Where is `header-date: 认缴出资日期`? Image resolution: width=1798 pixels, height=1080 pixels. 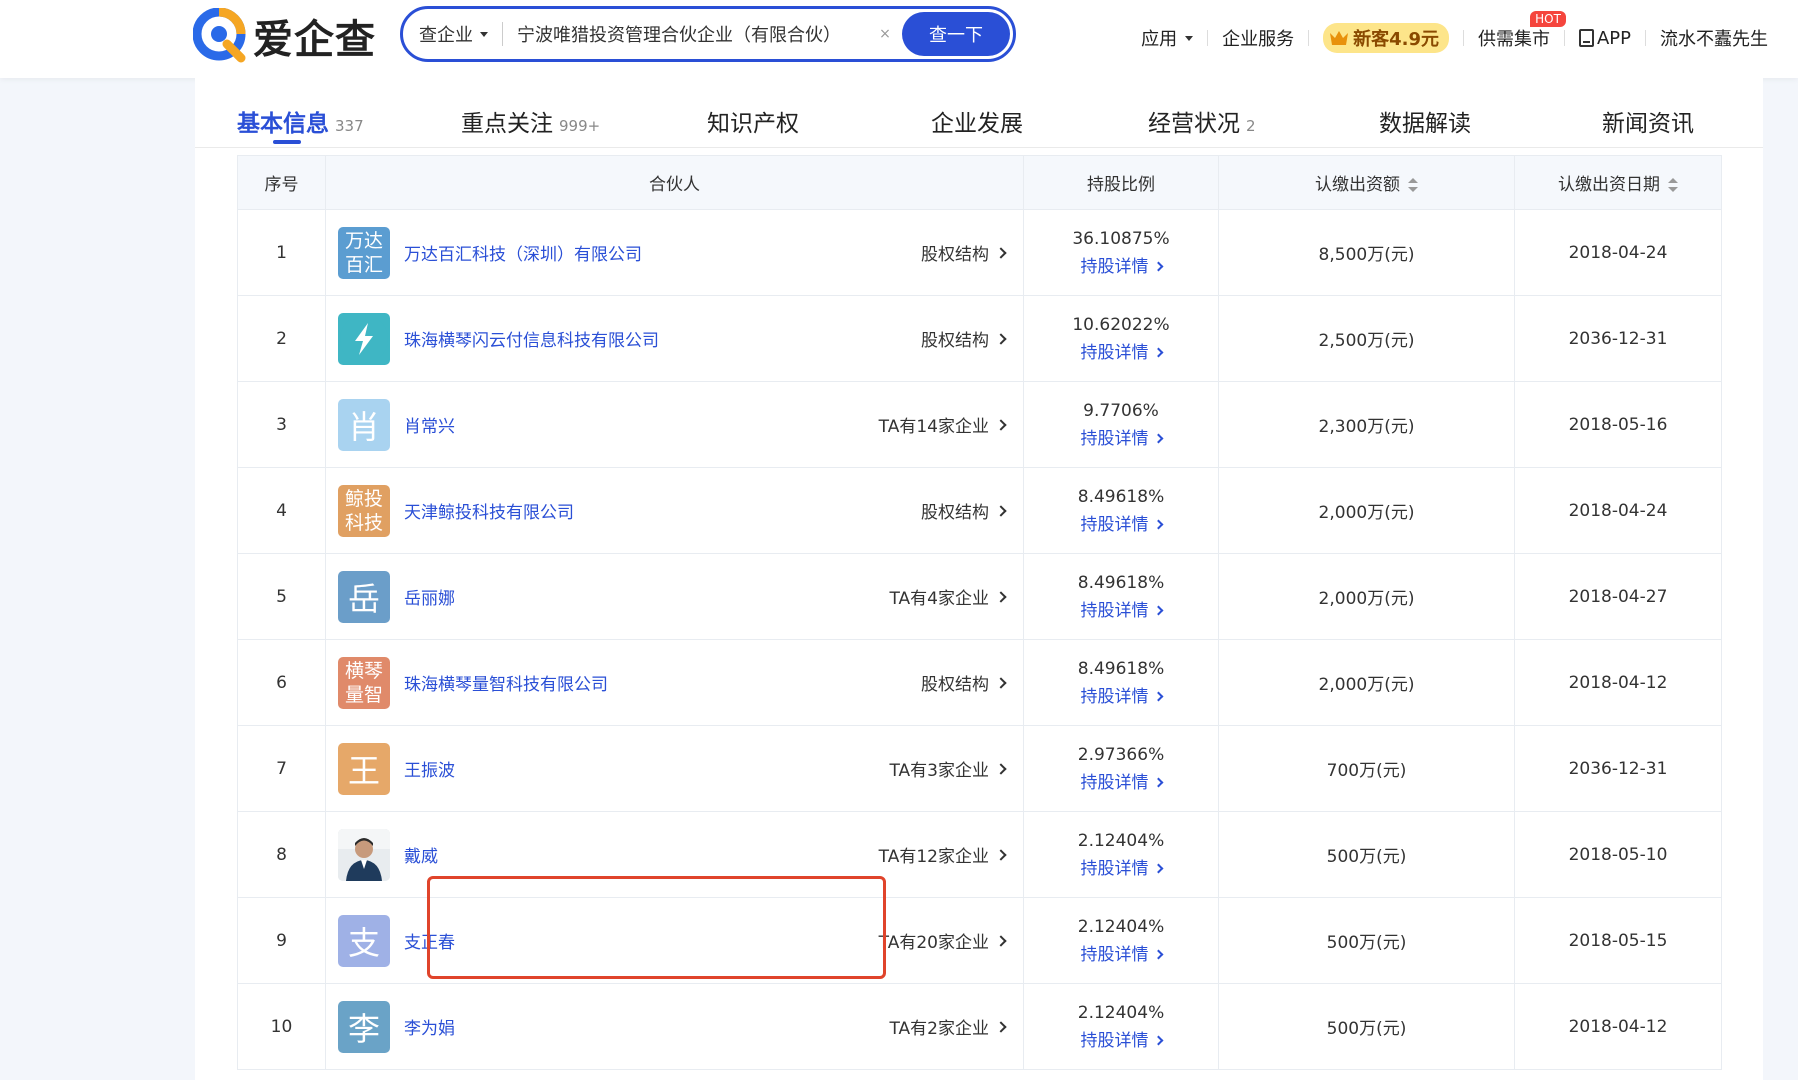 header-date: 认缴出资日期 is located at coordinates (1618, 182).